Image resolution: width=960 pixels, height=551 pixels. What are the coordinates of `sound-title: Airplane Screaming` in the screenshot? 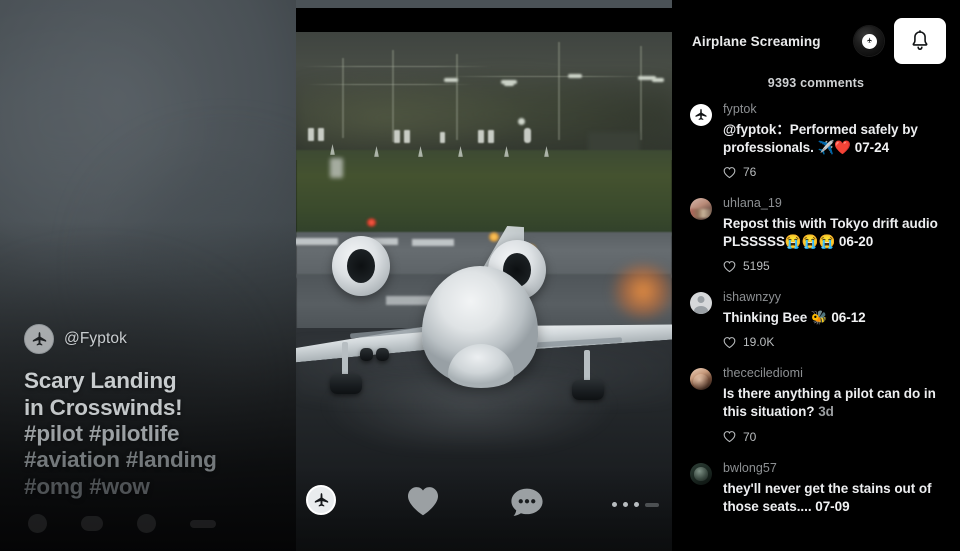 It's located at (768, 41).